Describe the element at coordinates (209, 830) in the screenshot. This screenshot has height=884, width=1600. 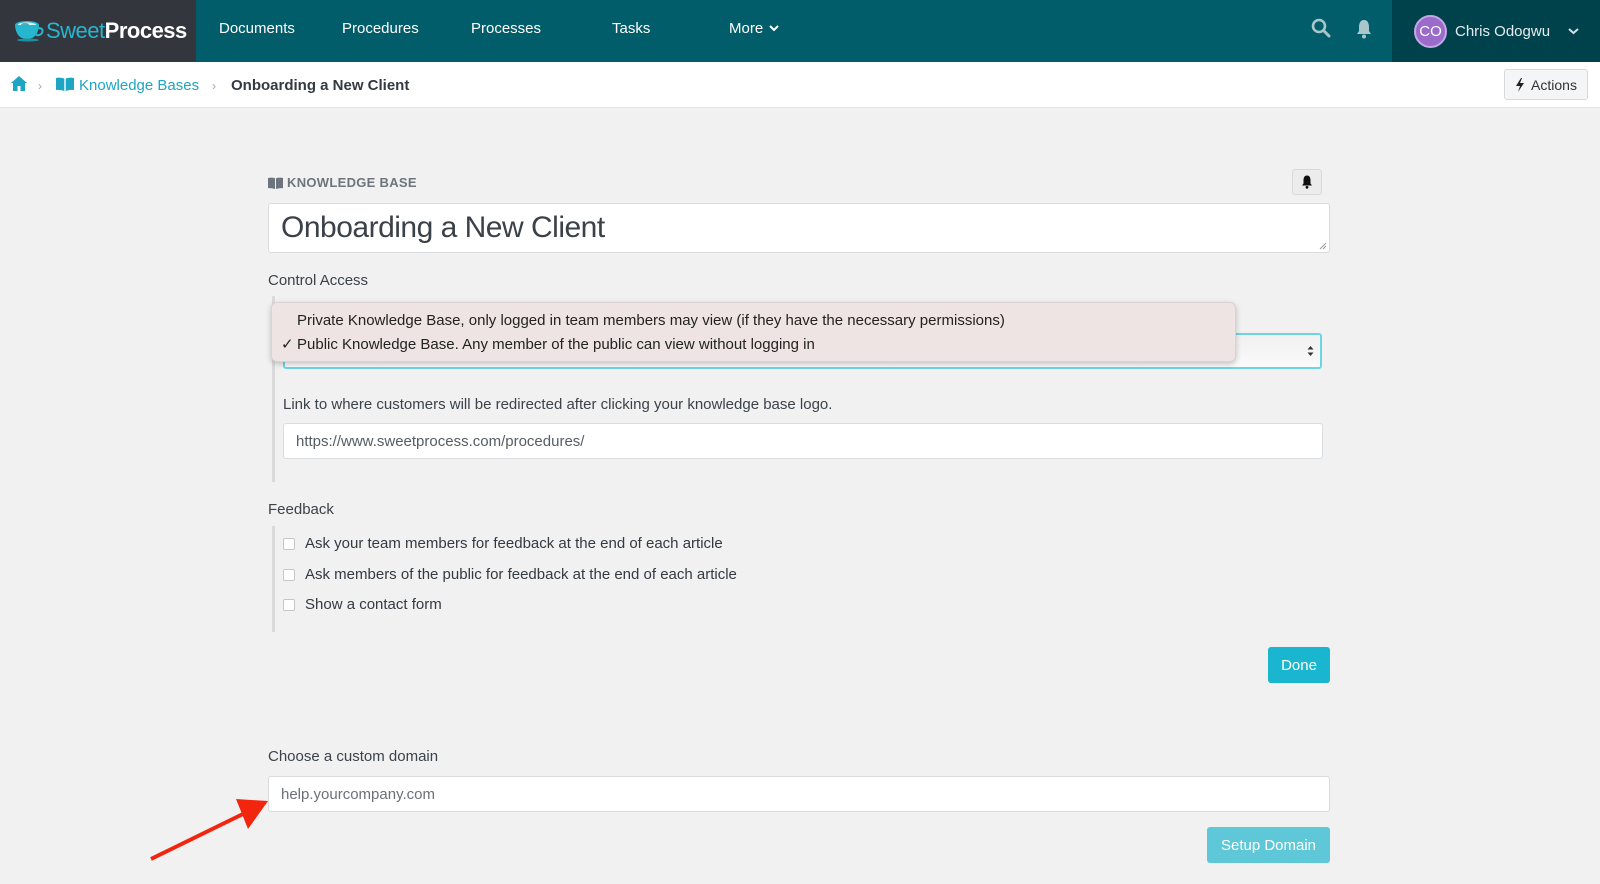
I see `annotation-arrow-icon` at that location.